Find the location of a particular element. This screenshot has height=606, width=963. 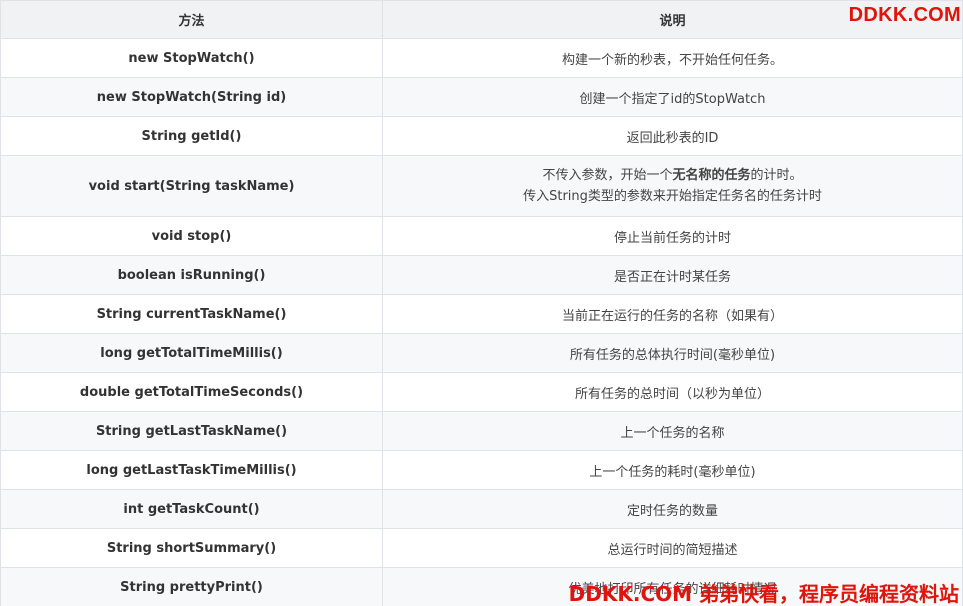

table-row: new StopWatch() 构建一个新的秒表，不开始任何任务。 is located at coordinates (481, 58).